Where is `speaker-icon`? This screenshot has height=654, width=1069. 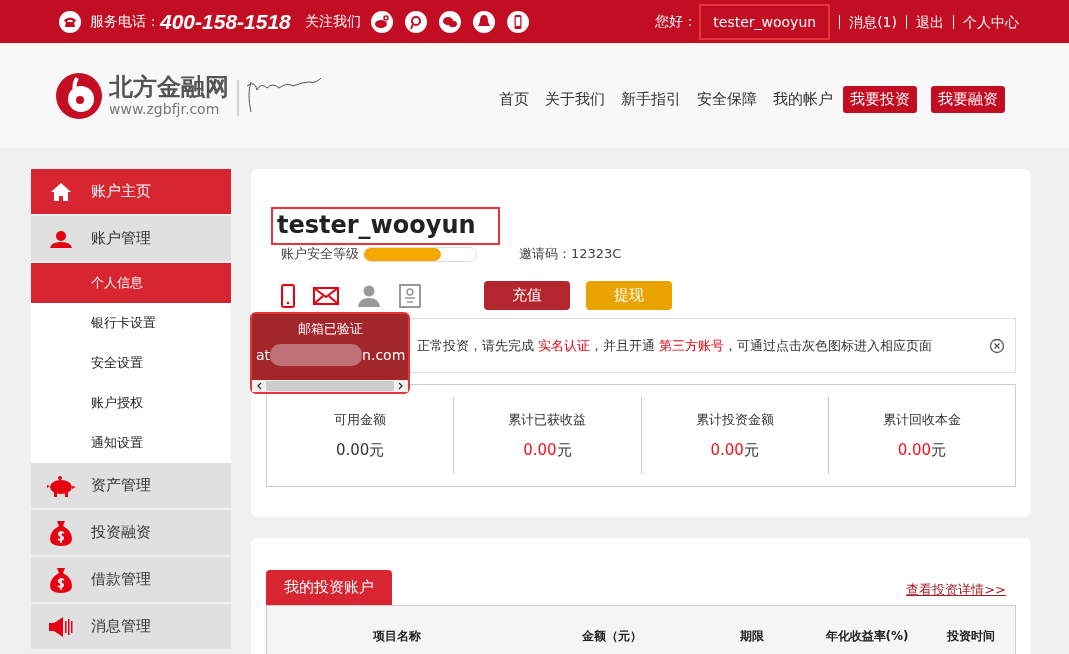 speaker-icon is located at coordinates (61, 626).